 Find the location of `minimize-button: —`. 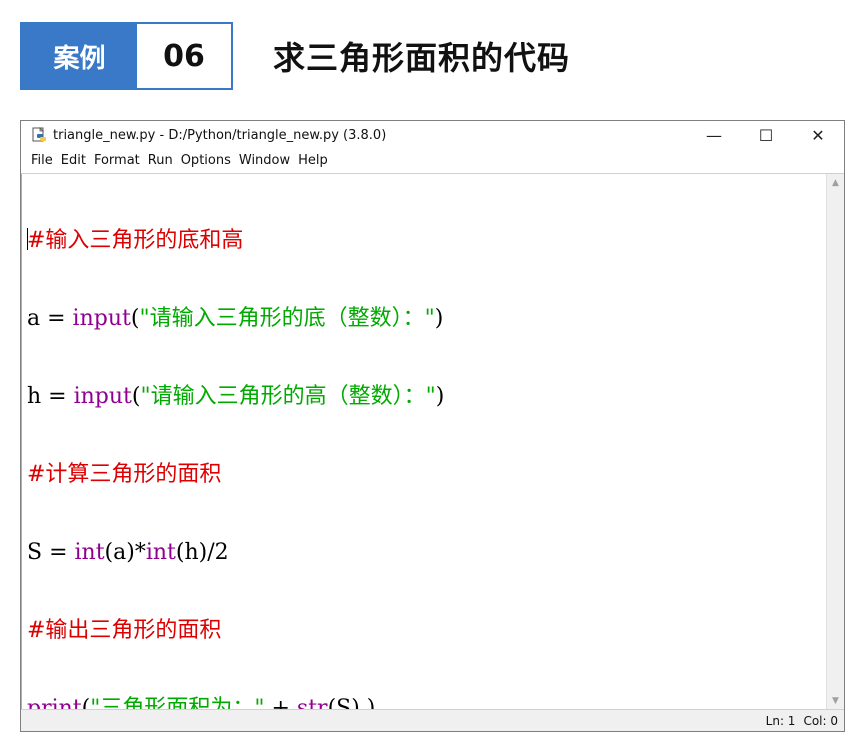

minimize-button: — is located at coordinates (714, 135).